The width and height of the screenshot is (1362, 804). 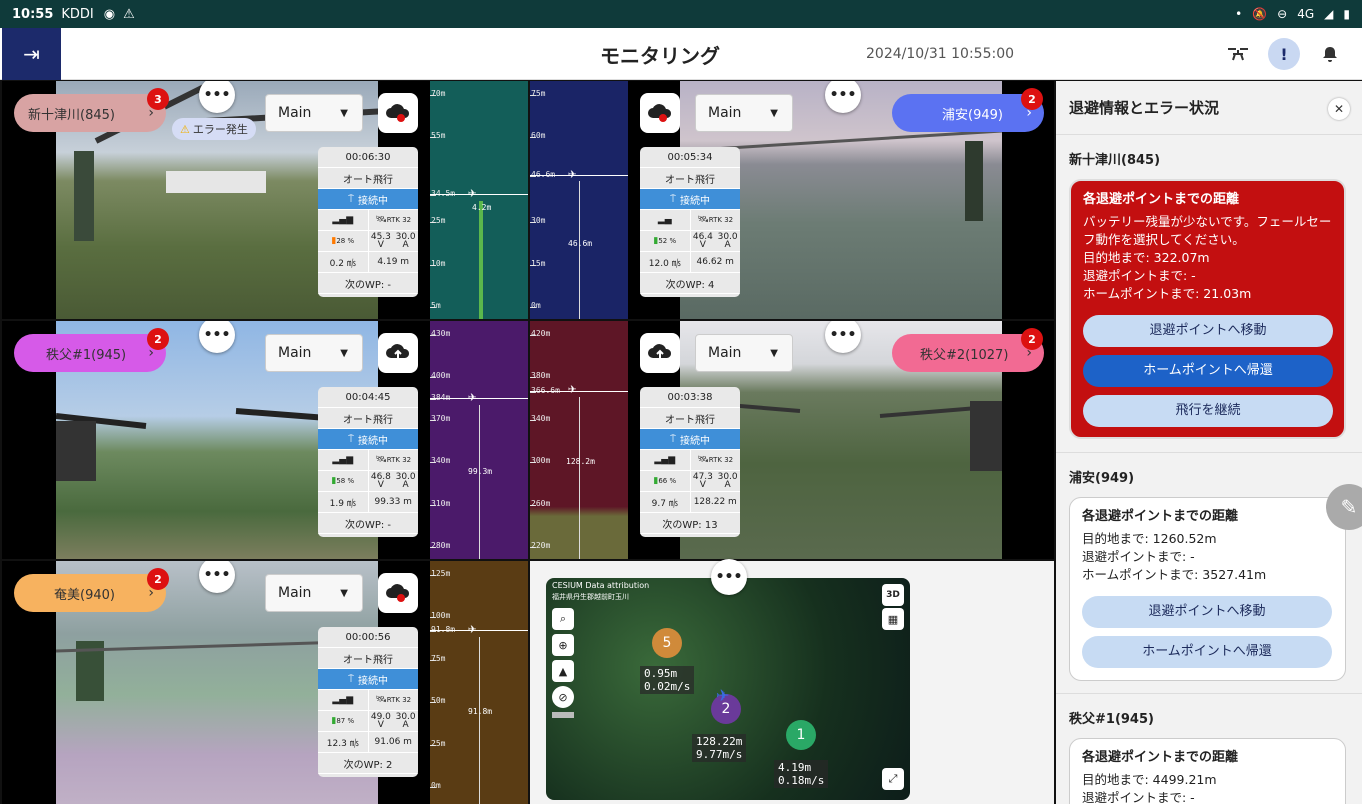 I want to click on altitude-gauge: 75m 60m 46.6m 30m 15m 0m ✈ 46.6m, so click(x=579, y=200).